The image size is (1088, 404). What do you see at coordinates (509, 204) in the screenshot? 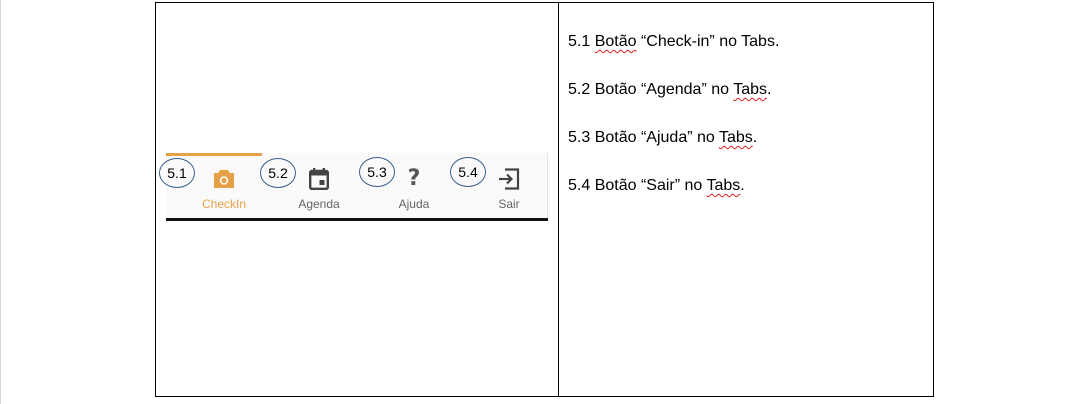
I see `tab-label: Sair` at bounding box center [509, 204].